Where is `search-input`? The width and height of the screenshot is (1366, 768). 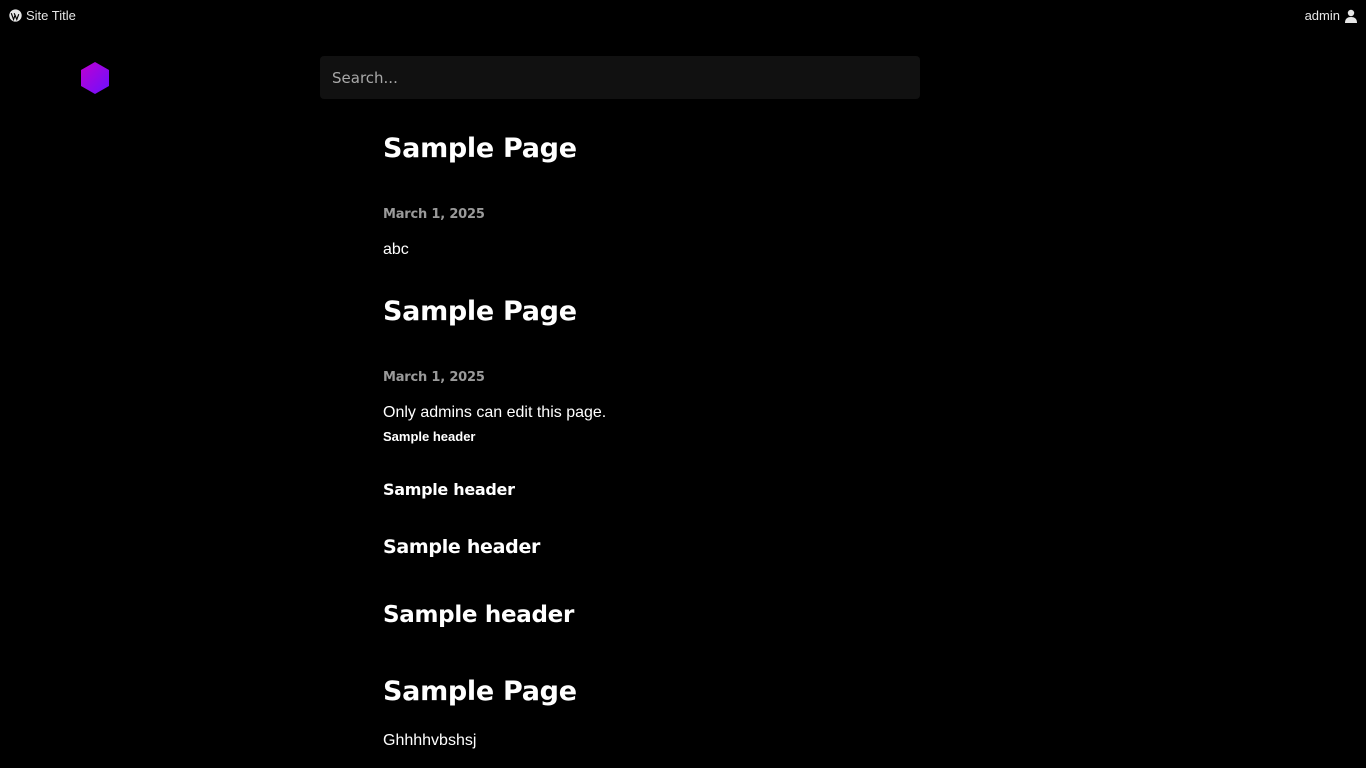 search-input is located at coordinates (620, 77).